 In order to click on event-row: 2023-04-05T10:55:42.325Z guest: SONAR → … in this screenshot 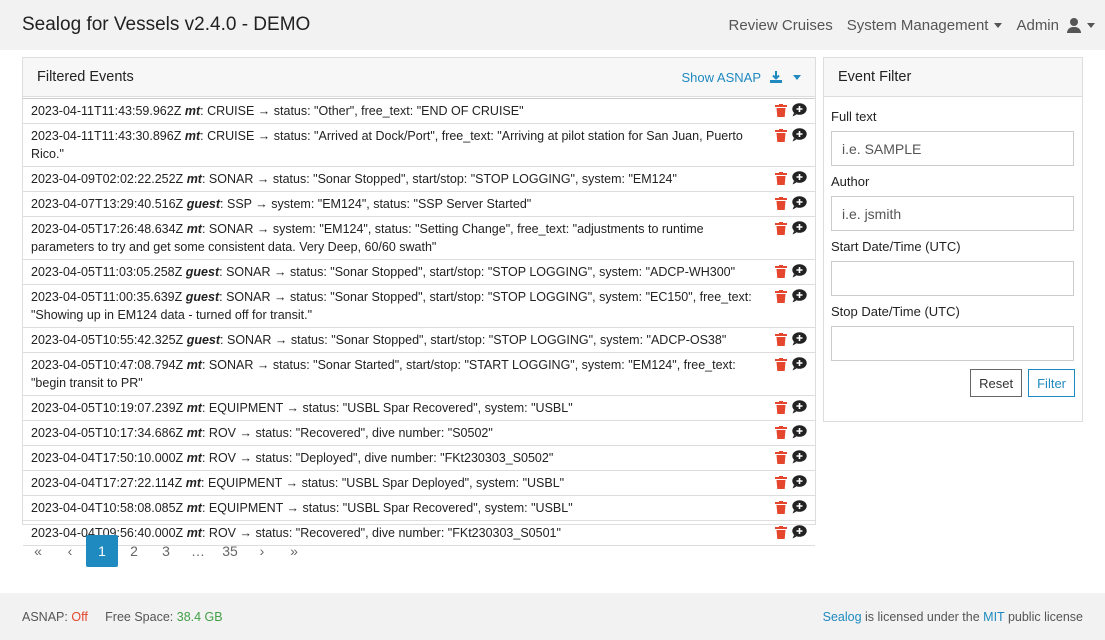, I will do `click(419, 340)`.